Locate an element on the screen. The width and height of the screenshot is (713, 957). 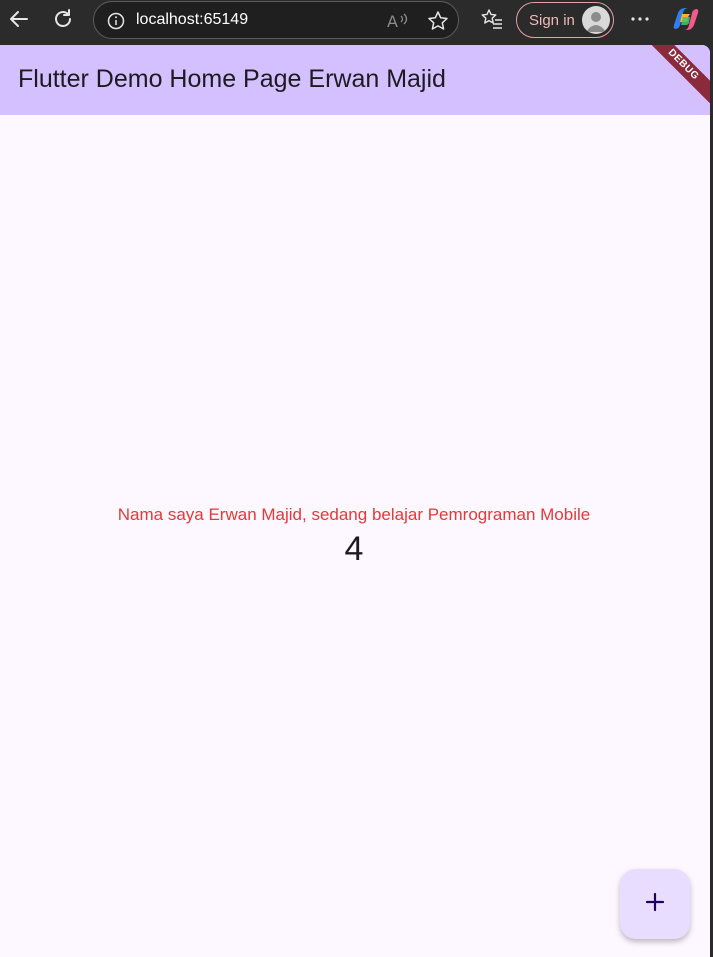
browser-toolbar: localhost:65149 A Sign in is located at coordinates (356, 21).